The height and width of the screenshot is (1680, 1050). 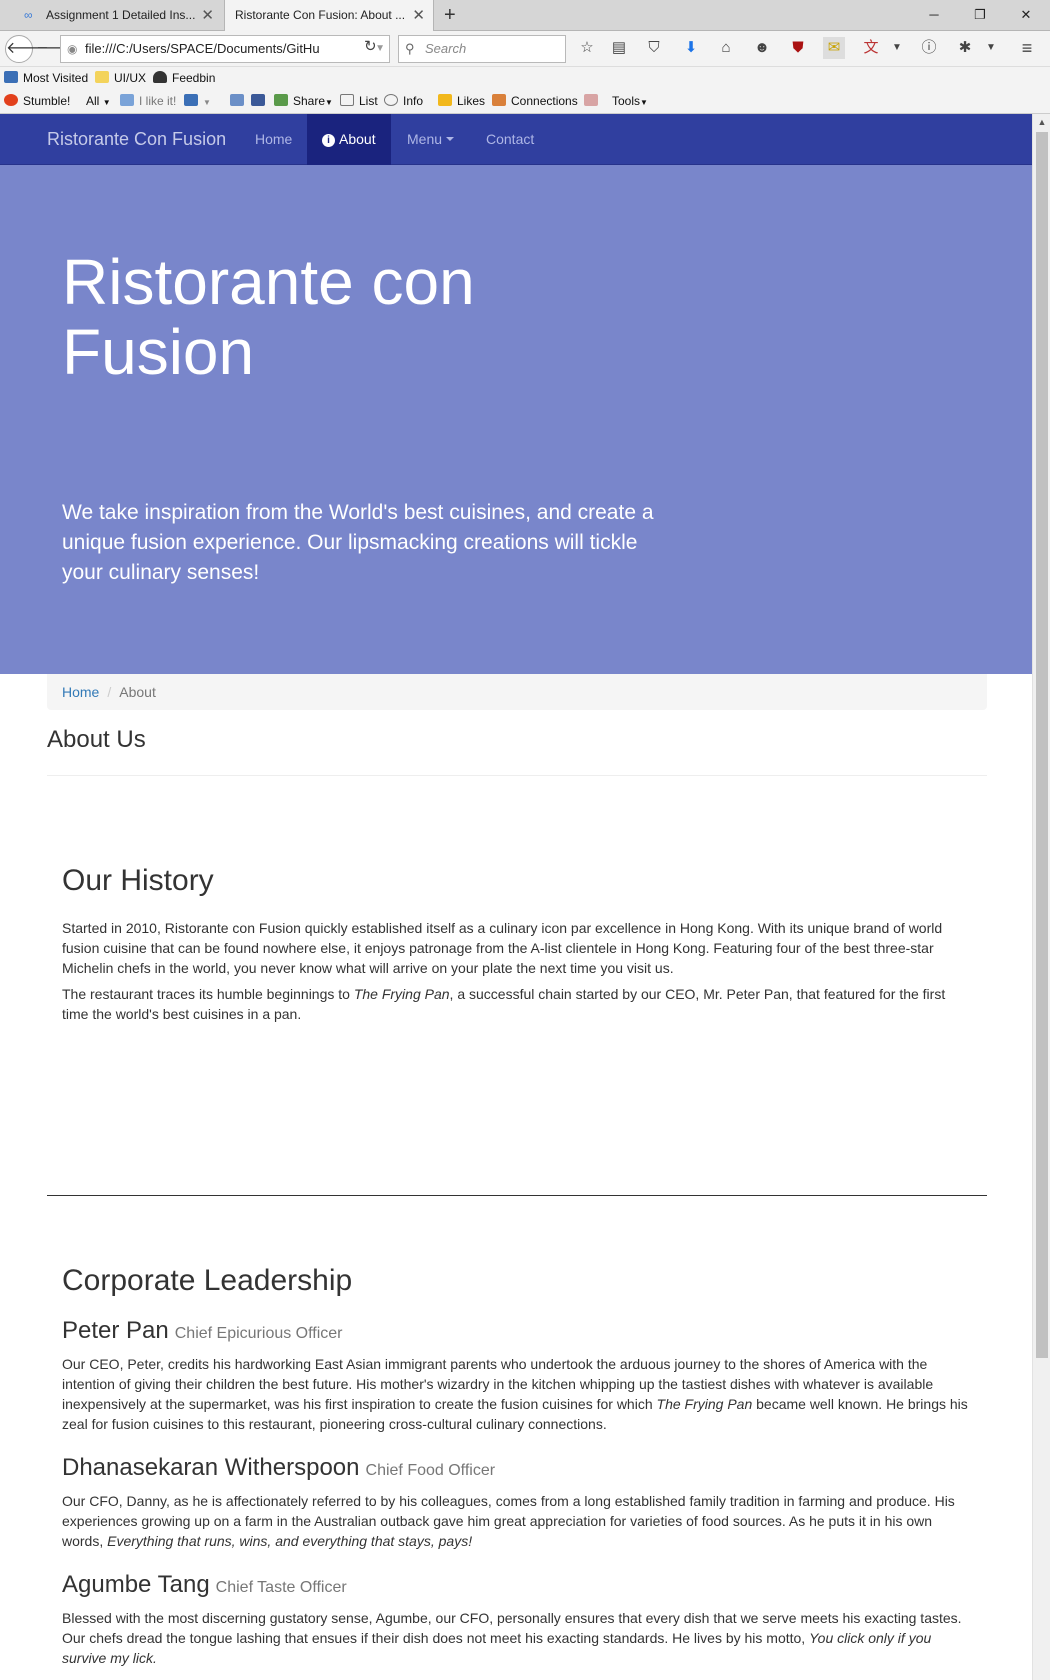 What do you see at coordinates (102, 77) in the screenshot?
I see `folder-icon` at bounding box center [102, 77].